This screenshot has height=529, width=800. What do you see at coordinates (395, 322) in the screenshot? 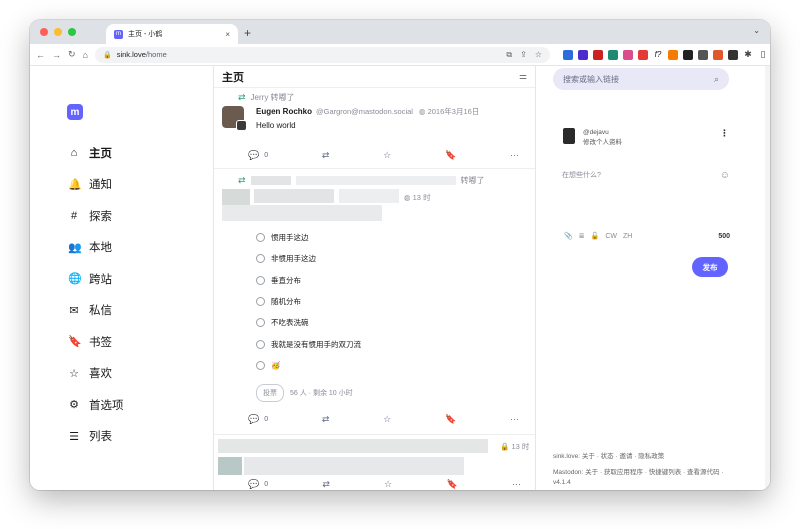
I see `poll-option: 不吃表洗碗` at bounding box center [395, 322].